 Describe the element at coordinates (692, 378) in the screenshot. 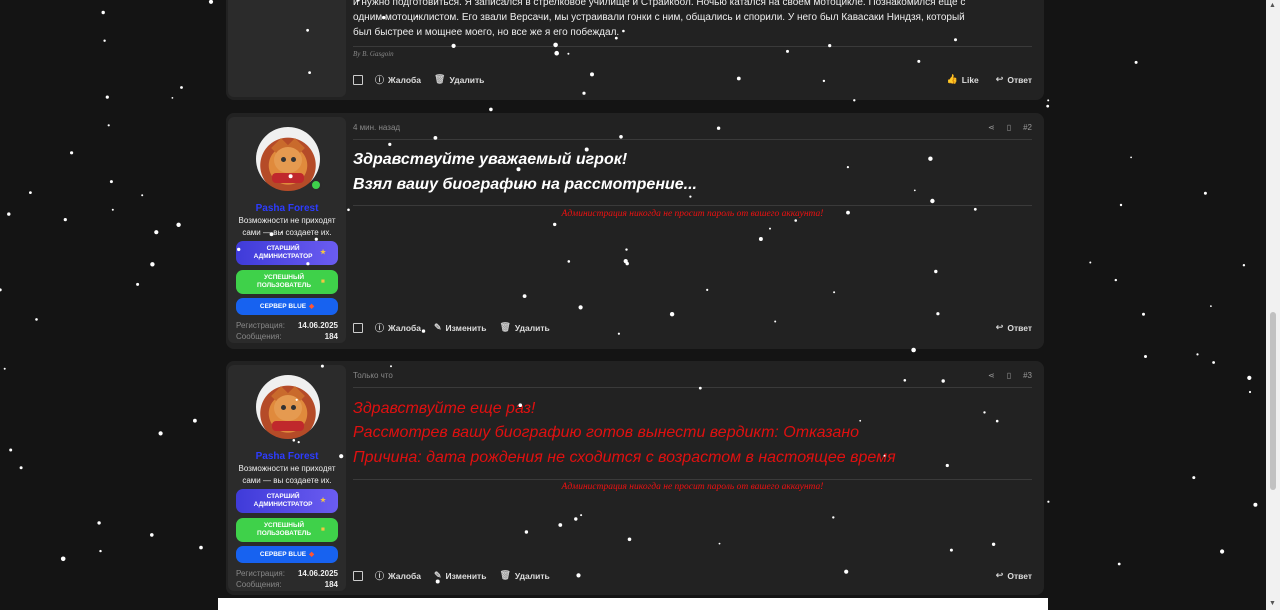

I see `post-meta: Только что ⋖ ▯ #3` at that location.